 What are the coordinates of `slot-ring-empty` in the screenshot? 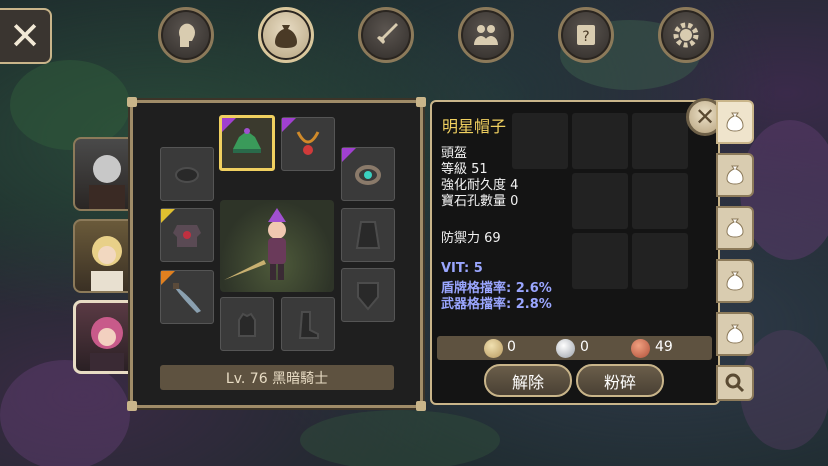 It's located at (187, 174).